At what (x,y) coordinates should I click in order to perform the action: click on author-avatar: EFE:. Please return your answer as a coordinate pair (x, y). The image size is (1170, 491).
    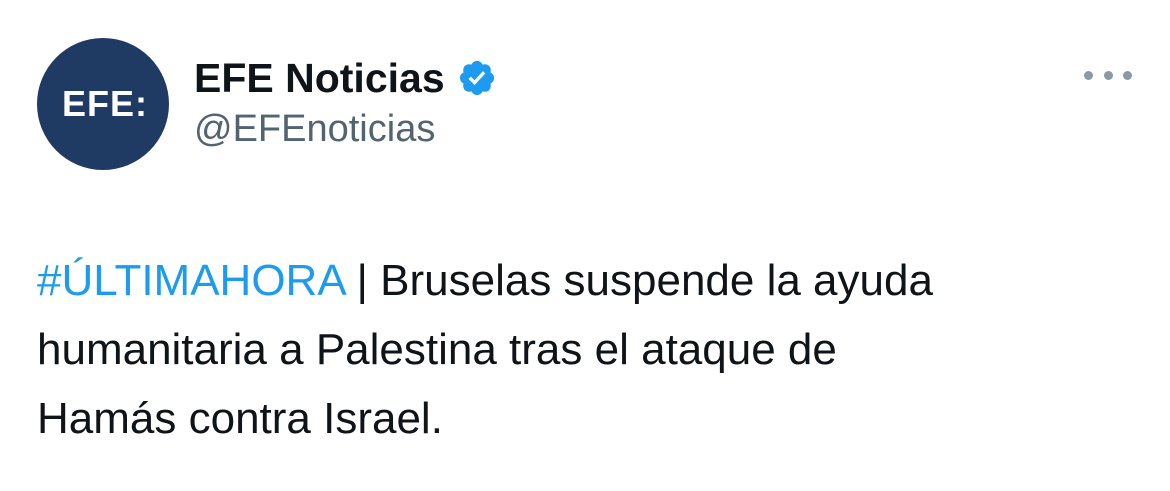
    Looking at the image, I should click on (103, 104).